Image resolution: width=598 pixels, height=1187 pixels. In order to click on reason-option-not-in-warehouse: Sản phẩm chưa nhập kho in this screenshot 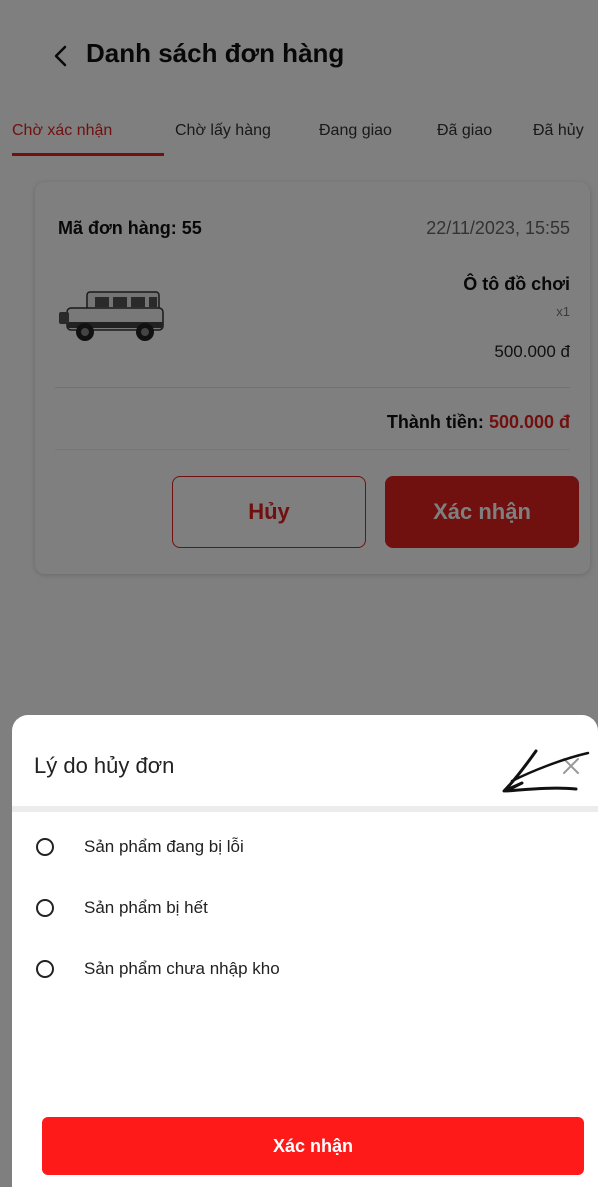, I will do `click(158, 969)`.